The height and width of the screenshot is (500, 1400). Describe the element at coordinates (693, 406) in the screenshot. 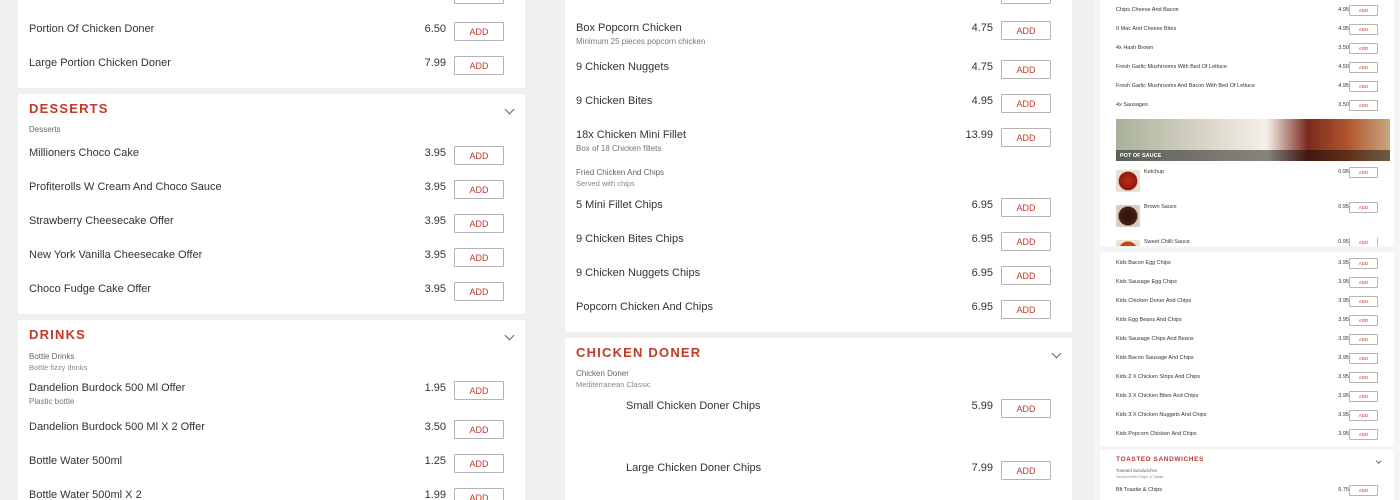

I see `item-name: Small Chicken Doner Chips` at that location.